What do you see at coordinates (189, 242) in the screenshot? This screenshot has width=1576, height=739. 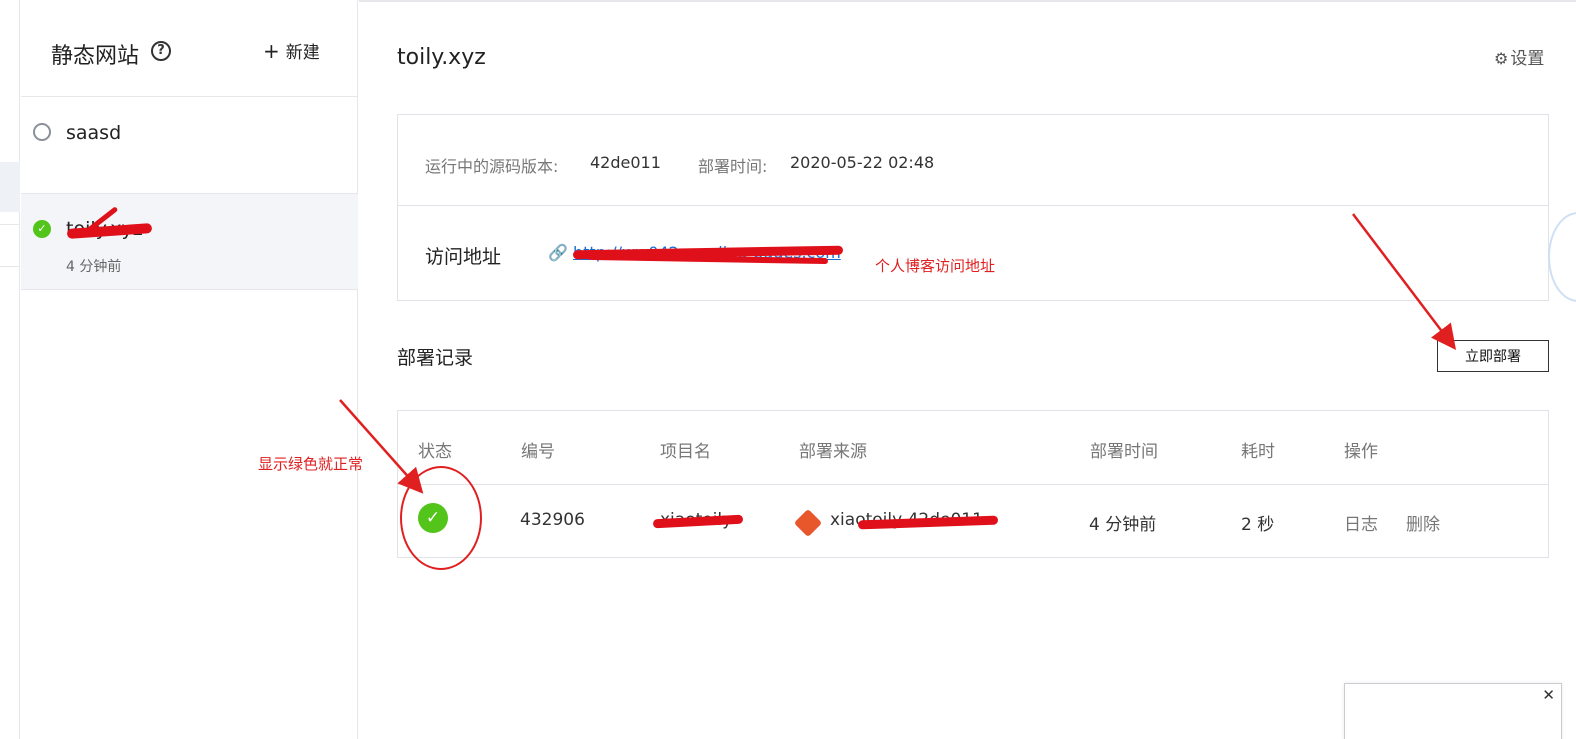 I see `site-item-toily: ✓ toily.xyz 4 分钟前` at bounding box center [189, 242].